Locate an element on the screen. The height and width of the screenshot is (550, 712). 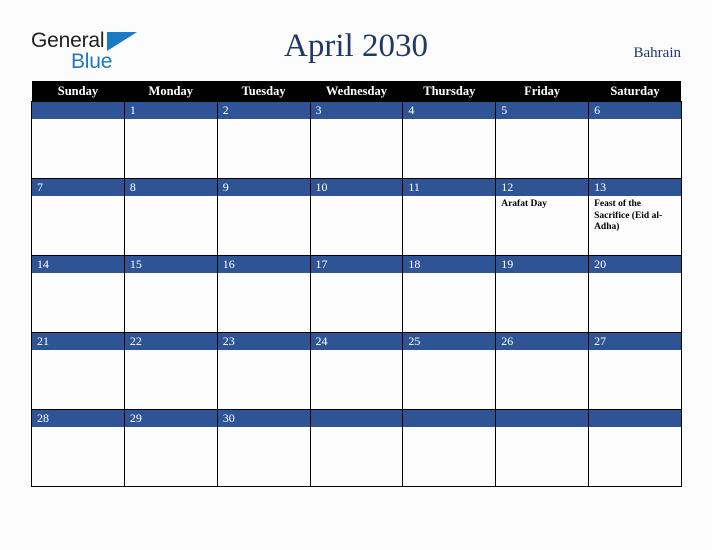
calendar-day-cell: 5 is located at coordinates (542, 140).